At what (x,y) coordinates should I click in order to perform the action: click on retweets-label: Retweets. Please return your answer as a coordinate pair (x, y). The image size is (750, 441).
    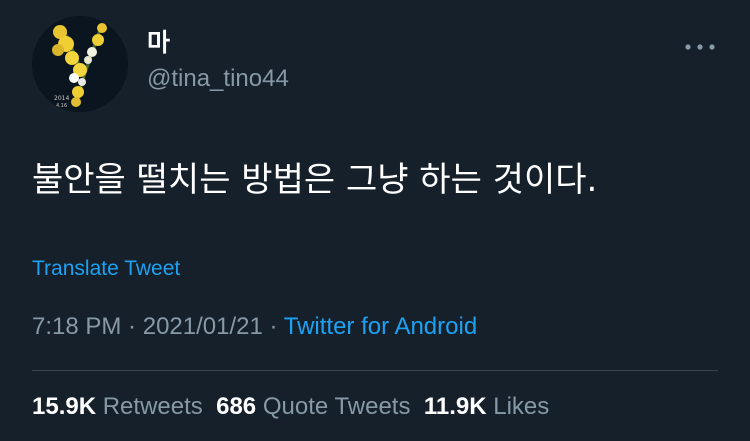
    Looking at the image, I should click on (152, 406).